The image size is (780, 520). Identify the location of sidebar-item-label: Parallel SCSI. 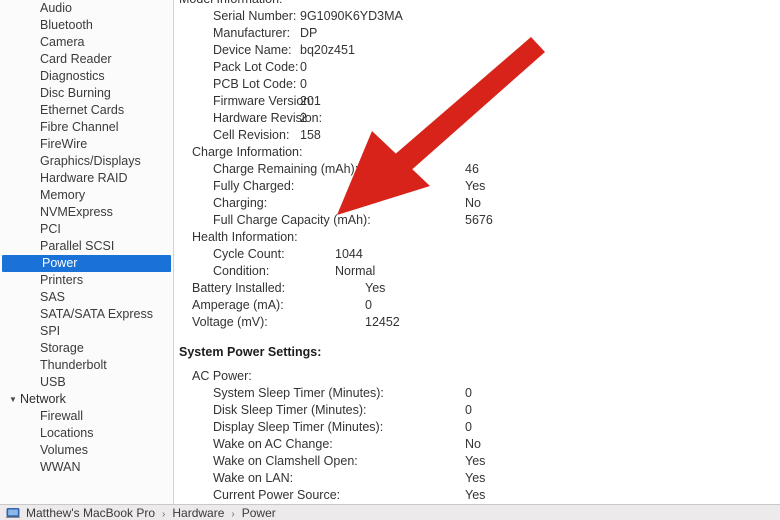
(77, 246).